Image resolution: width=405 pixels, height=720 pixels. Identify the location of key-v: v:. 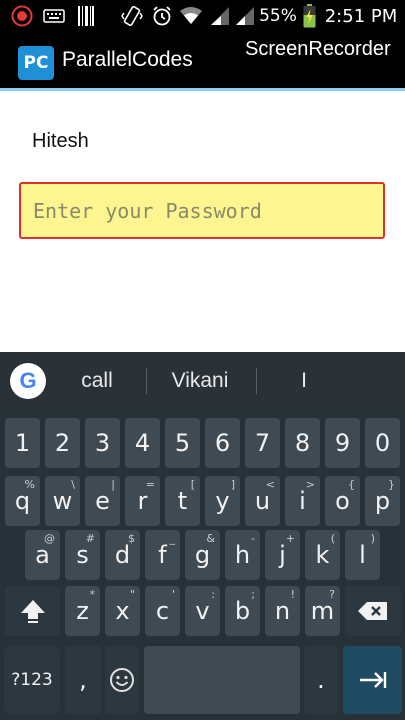
(202, 611).